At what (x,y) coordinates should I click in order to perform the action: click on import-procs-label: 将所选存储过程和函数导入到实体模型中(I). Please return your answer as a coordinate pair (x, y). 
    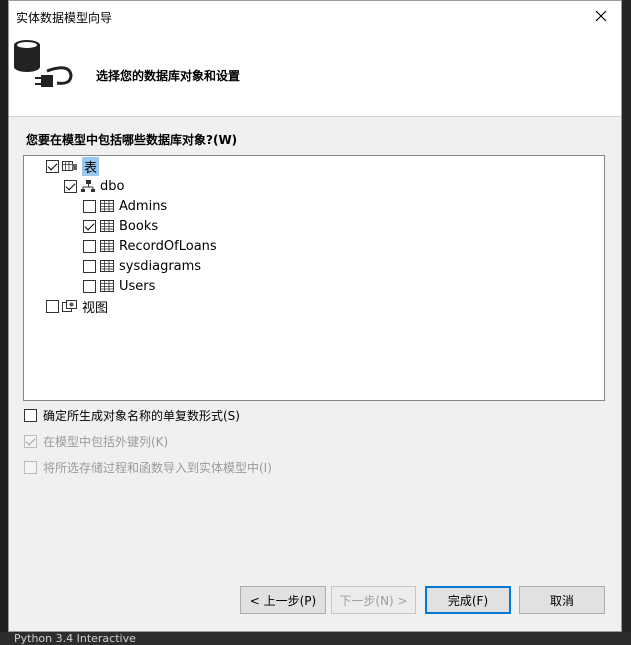
    Looking at the image, I should click on (157, 468).